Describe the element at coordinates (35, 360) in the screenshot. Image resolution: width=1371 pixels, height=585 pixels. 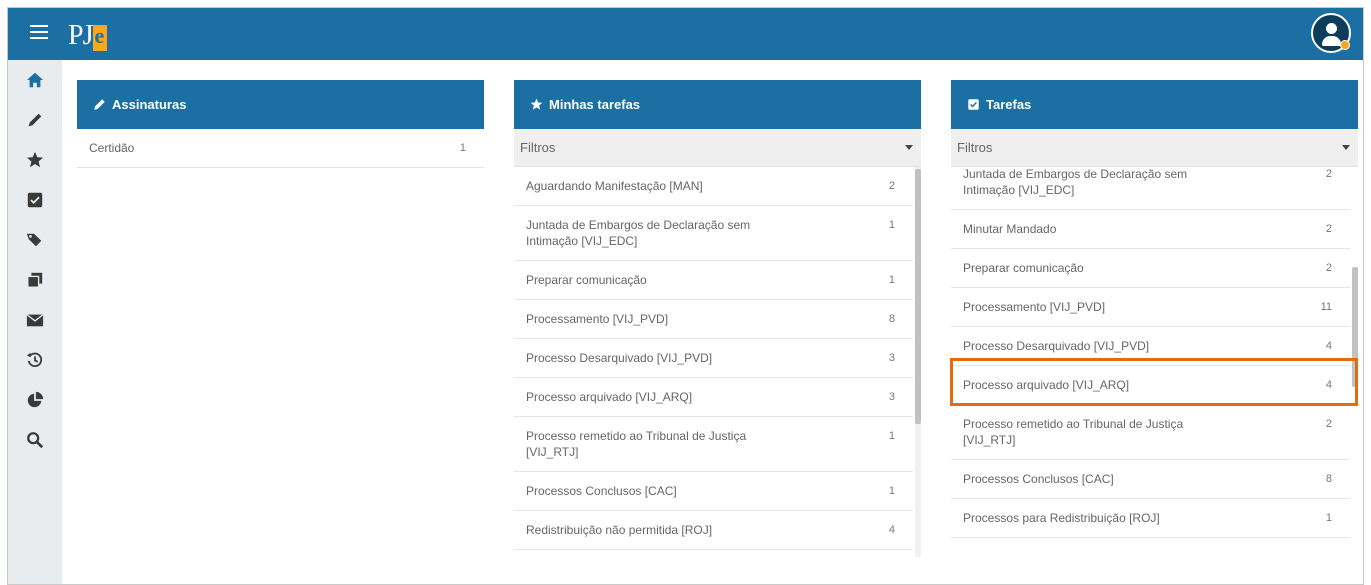
I see `history-icon` at that location.